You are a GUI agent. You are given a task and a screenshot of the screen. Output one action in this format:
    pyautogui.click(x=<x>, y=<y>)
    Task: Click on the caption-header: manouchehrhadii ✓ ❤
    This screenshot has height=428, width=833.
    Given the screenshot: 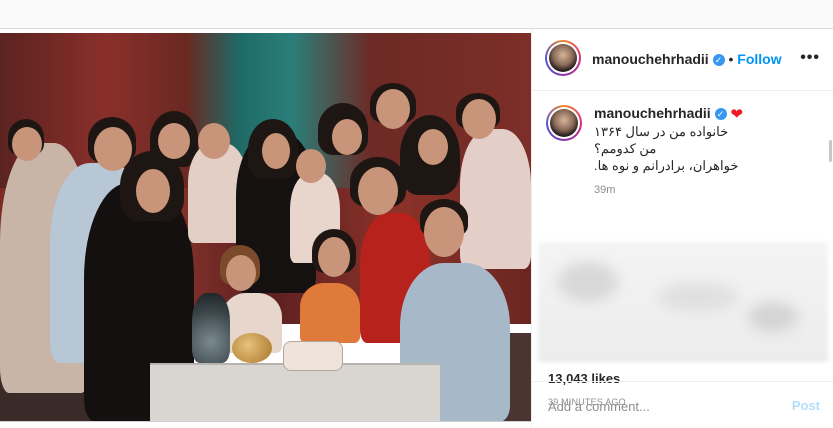 What is the action you would take?
    pyautogui.click(x=704, y=114)
    